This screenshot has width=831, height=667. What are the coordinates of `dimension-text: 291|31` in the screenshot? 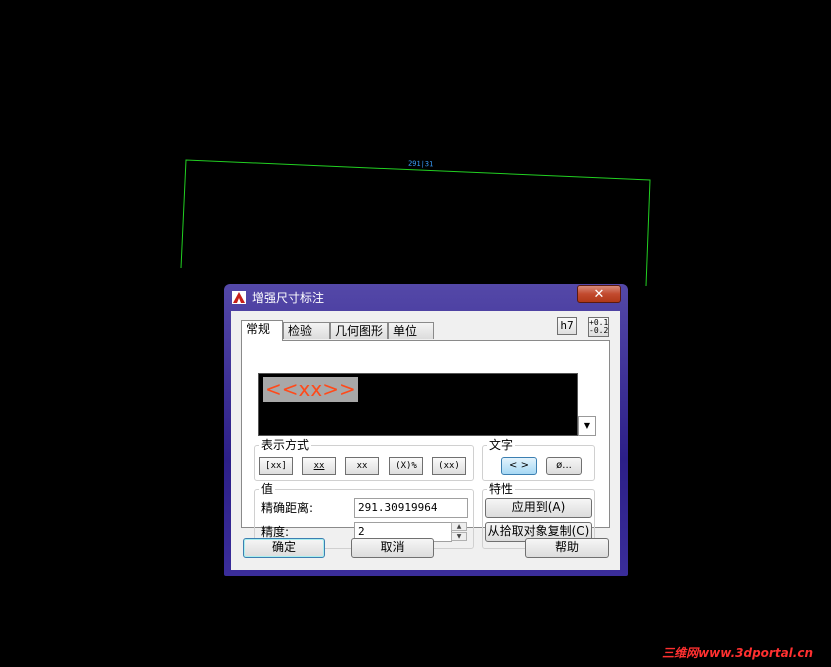 It's located at (420, 164).